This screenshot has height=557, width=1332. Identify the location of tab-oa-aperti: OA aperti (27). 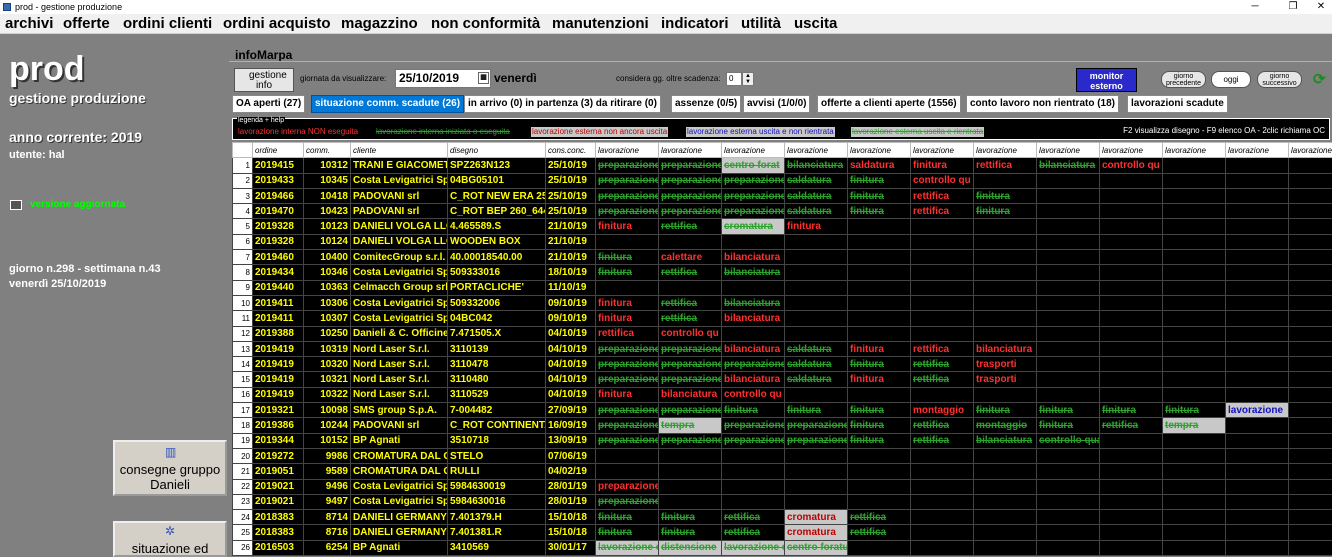
(269, 104).